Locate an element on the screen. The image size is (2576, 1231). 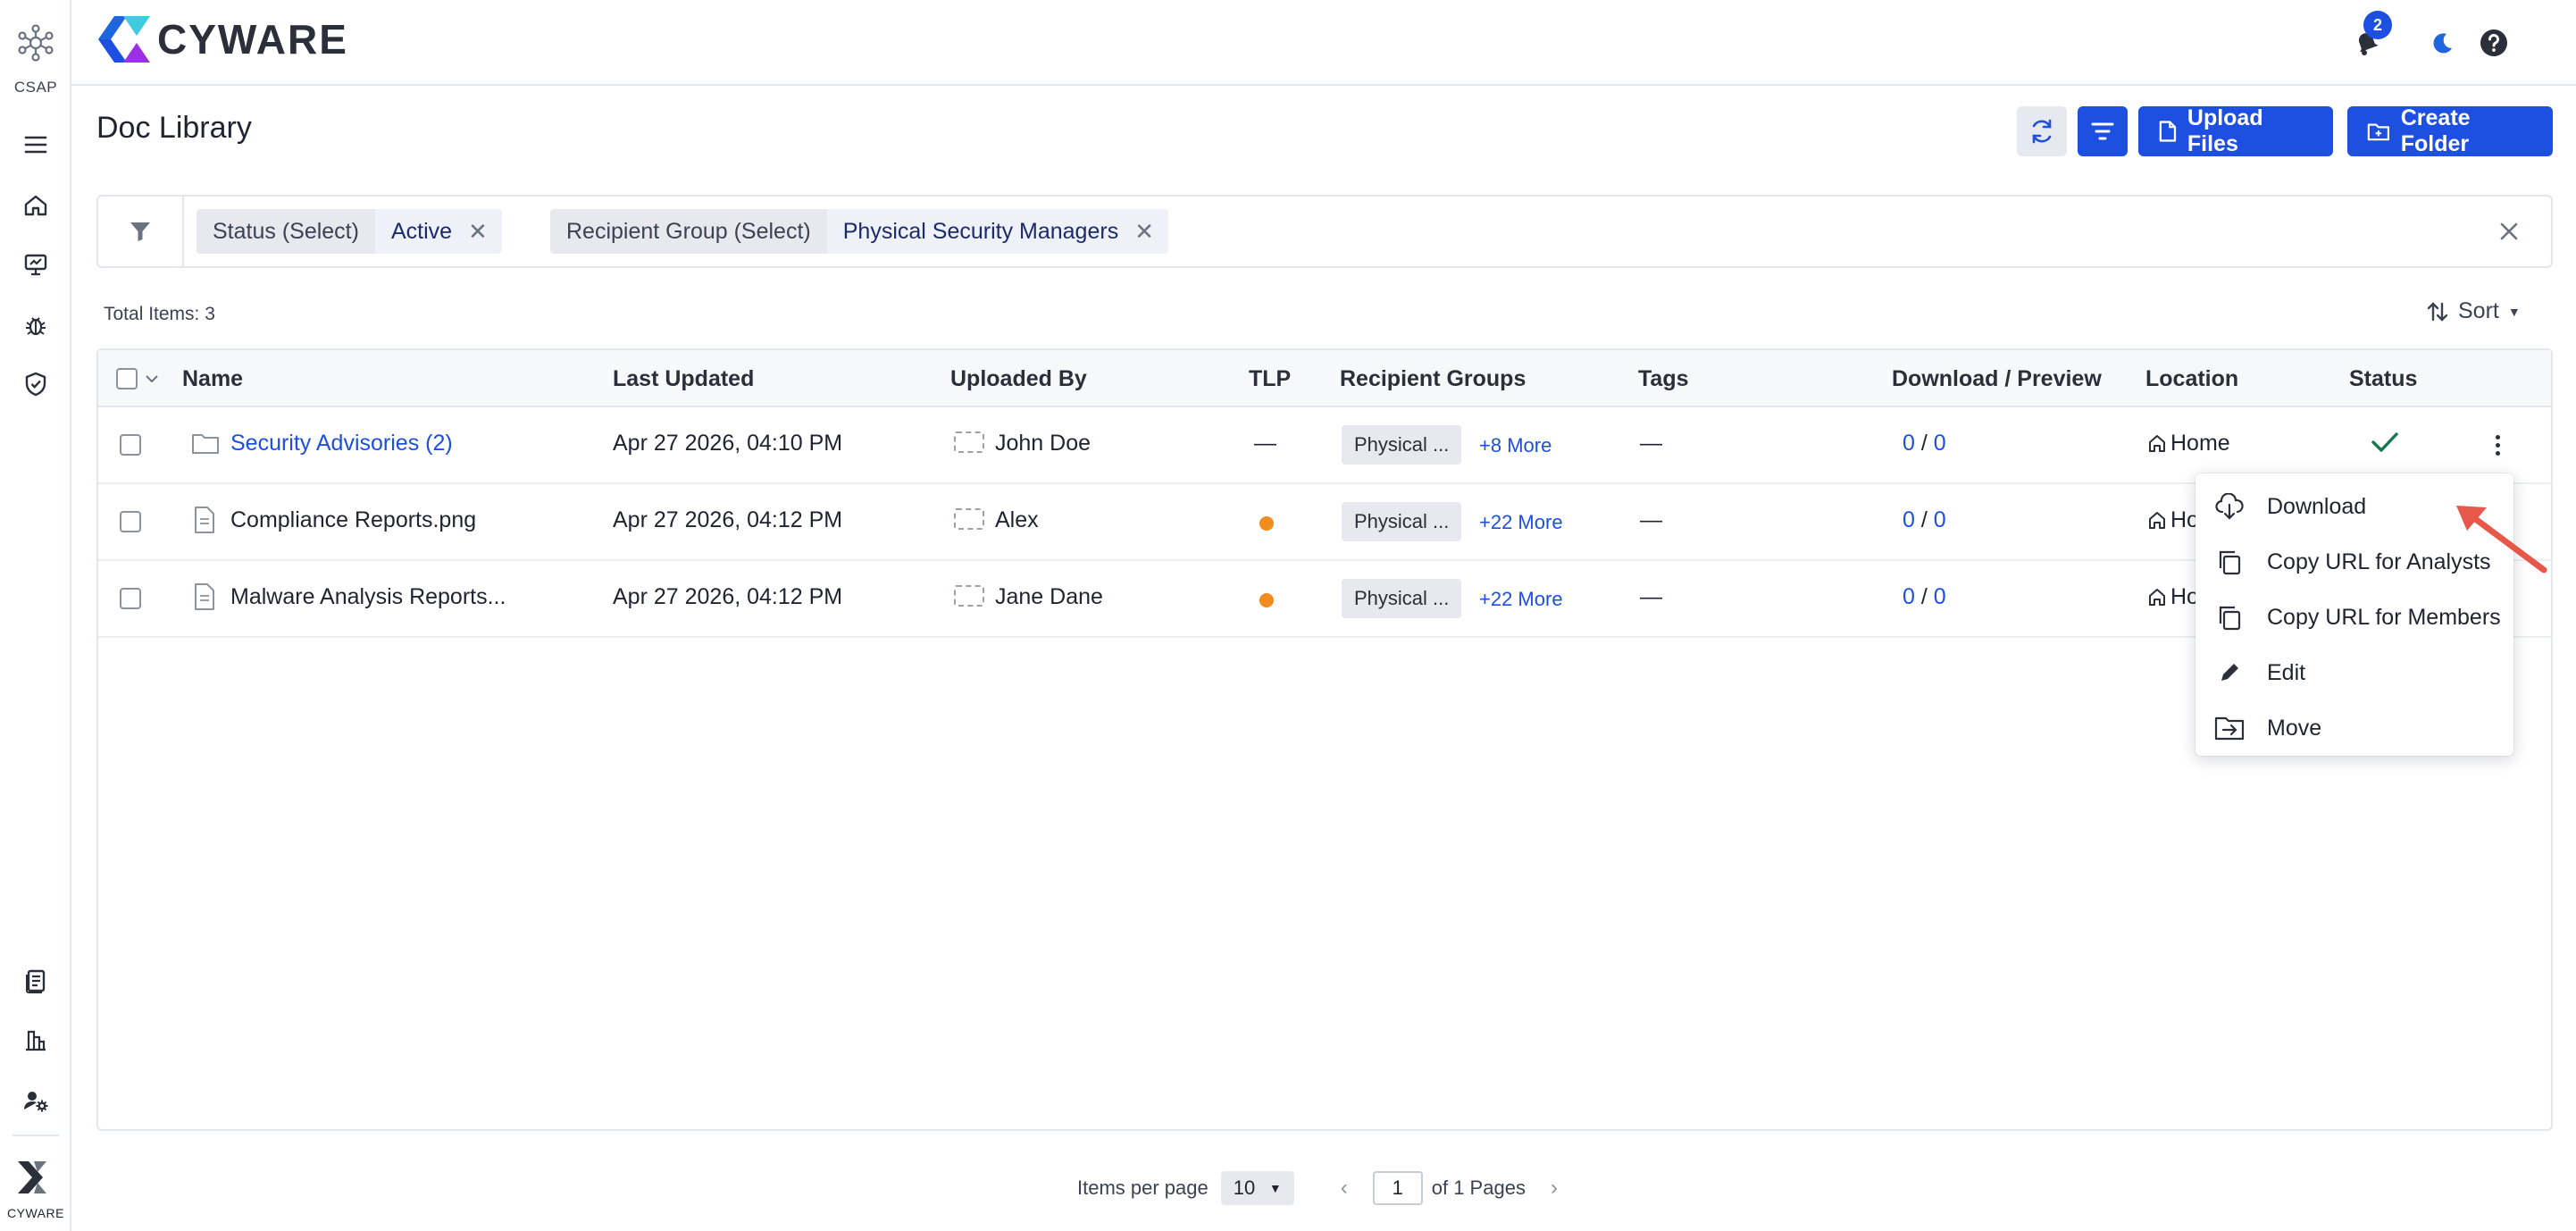
row-actions-kebab-icon is located at coordinates (2498, 445).